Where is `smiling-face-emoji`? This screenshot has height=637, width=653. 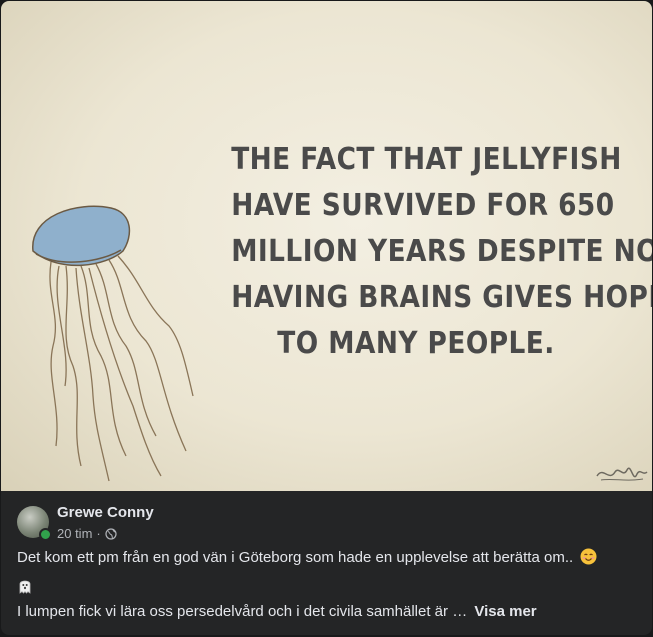
smiling-face-emoji is located at coordinates (588, 556).